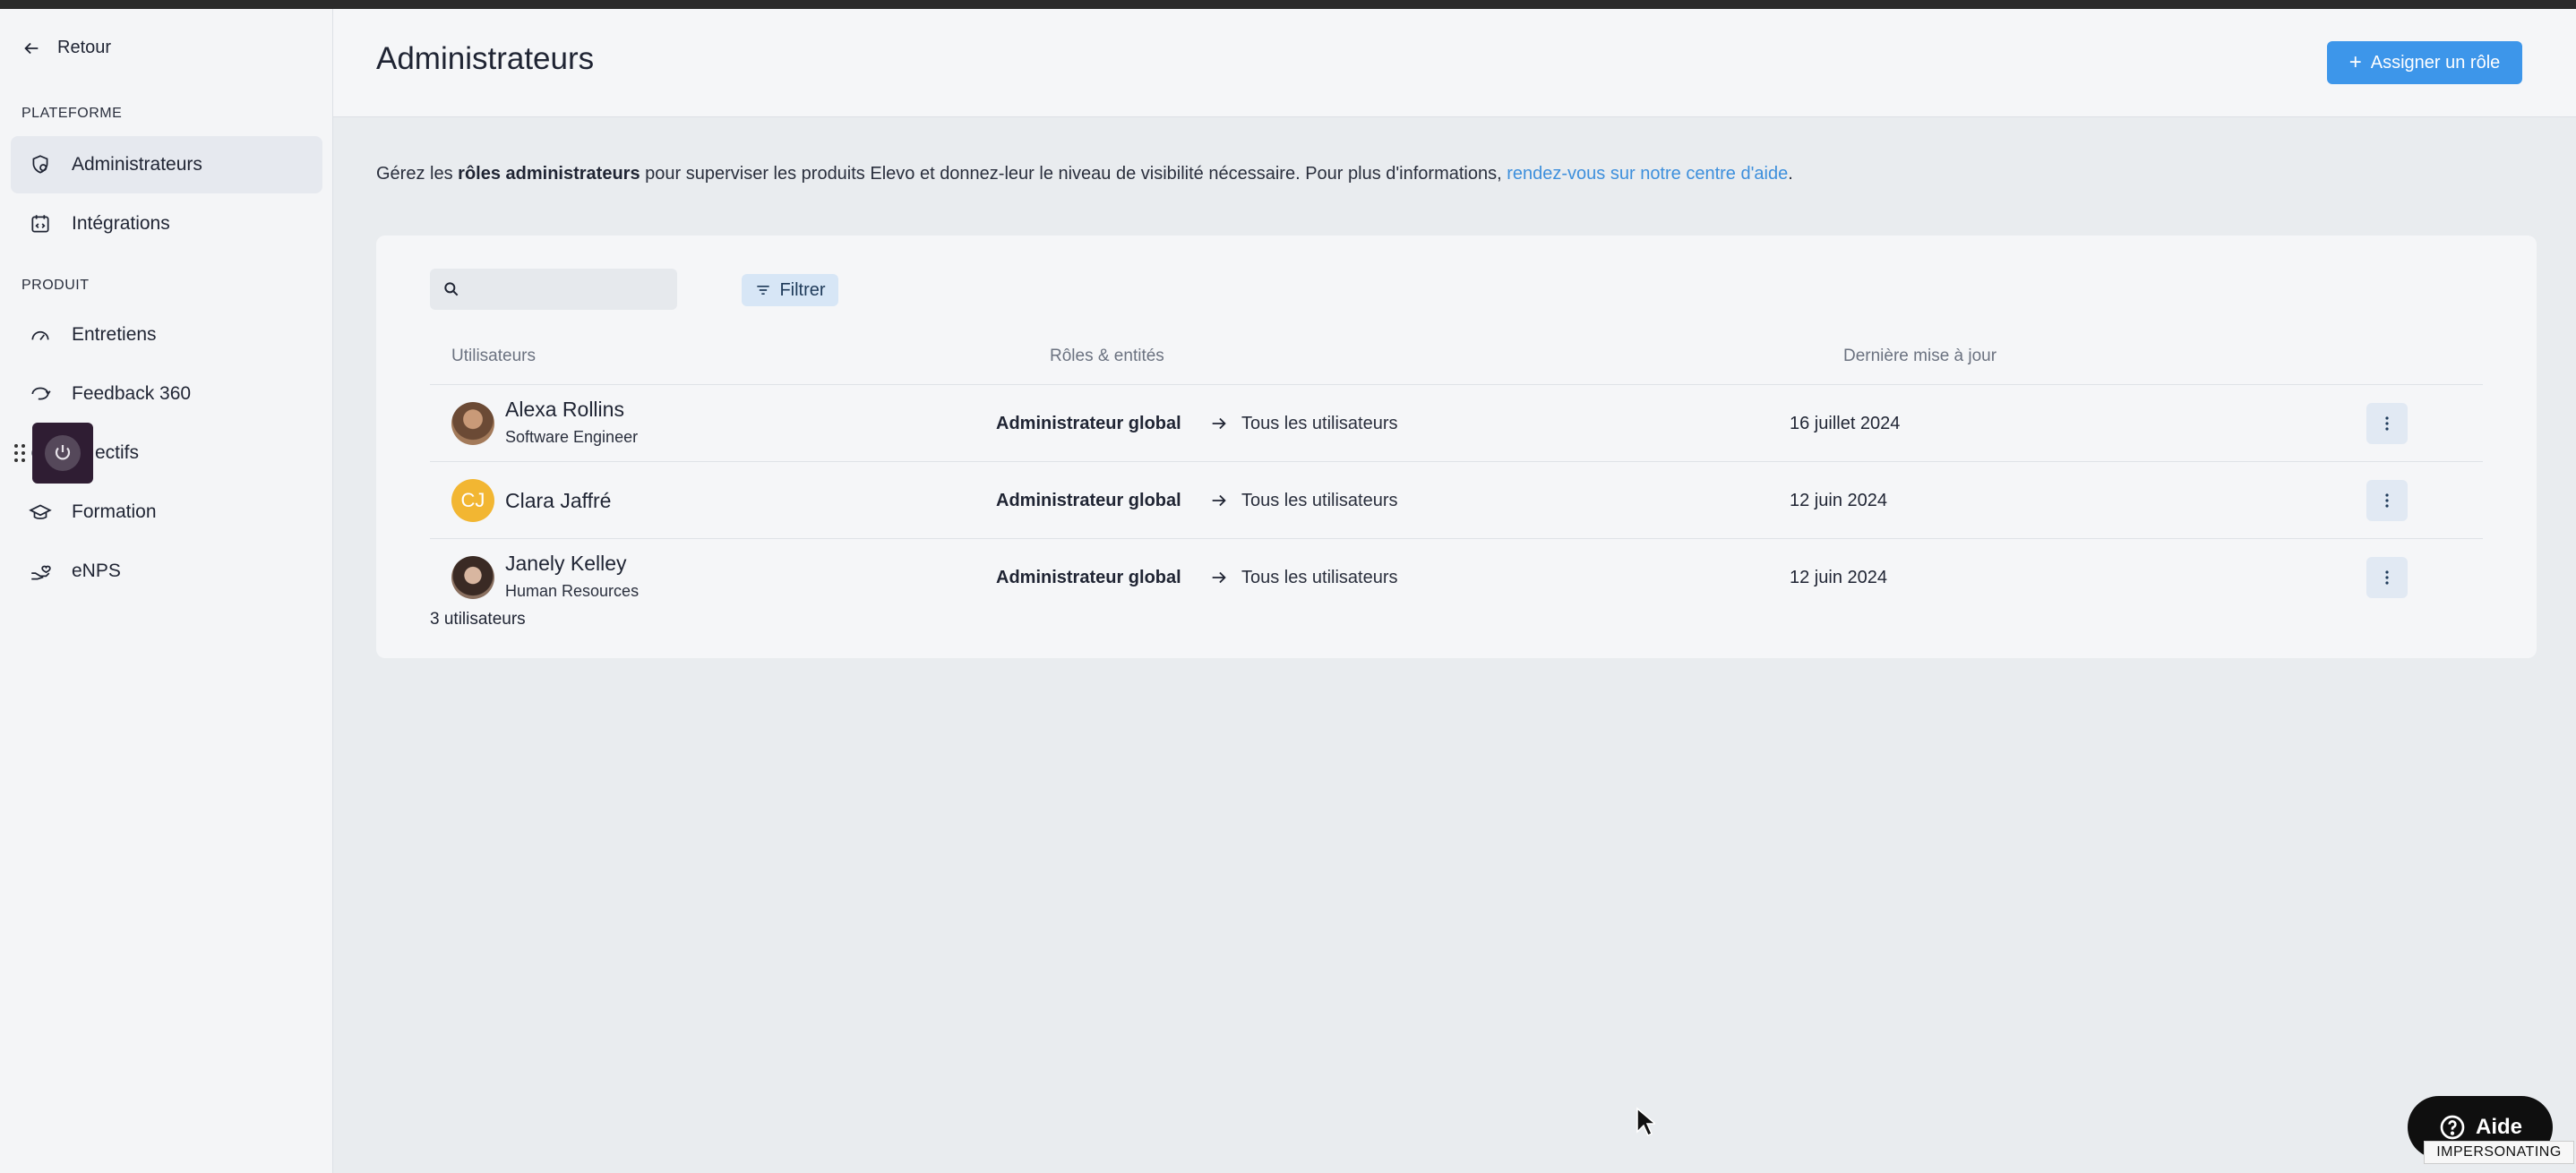  I want to click on section-label-platform: PLATEFORME, so click(72, 114).